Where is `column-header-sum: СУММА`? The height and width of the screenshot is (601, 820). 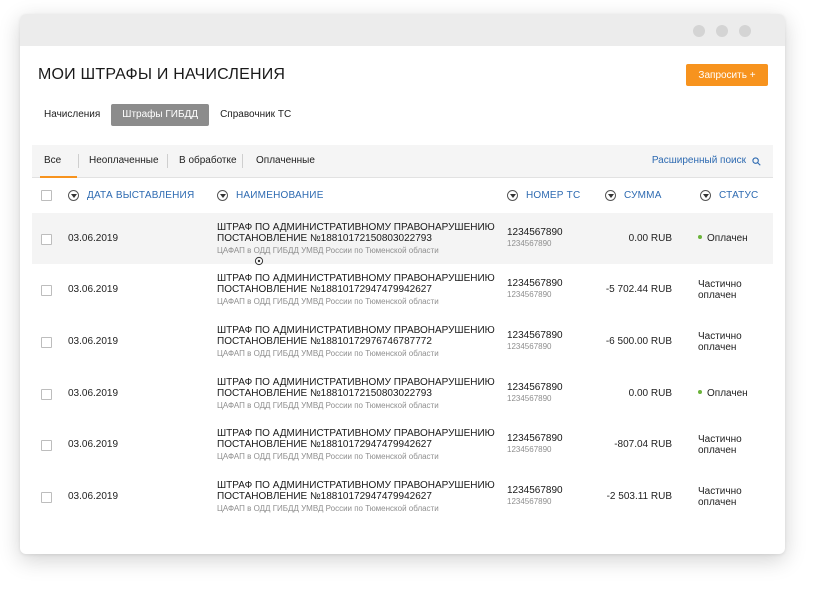 column-header-sum: СУММА is located at coordinates (633, 195).